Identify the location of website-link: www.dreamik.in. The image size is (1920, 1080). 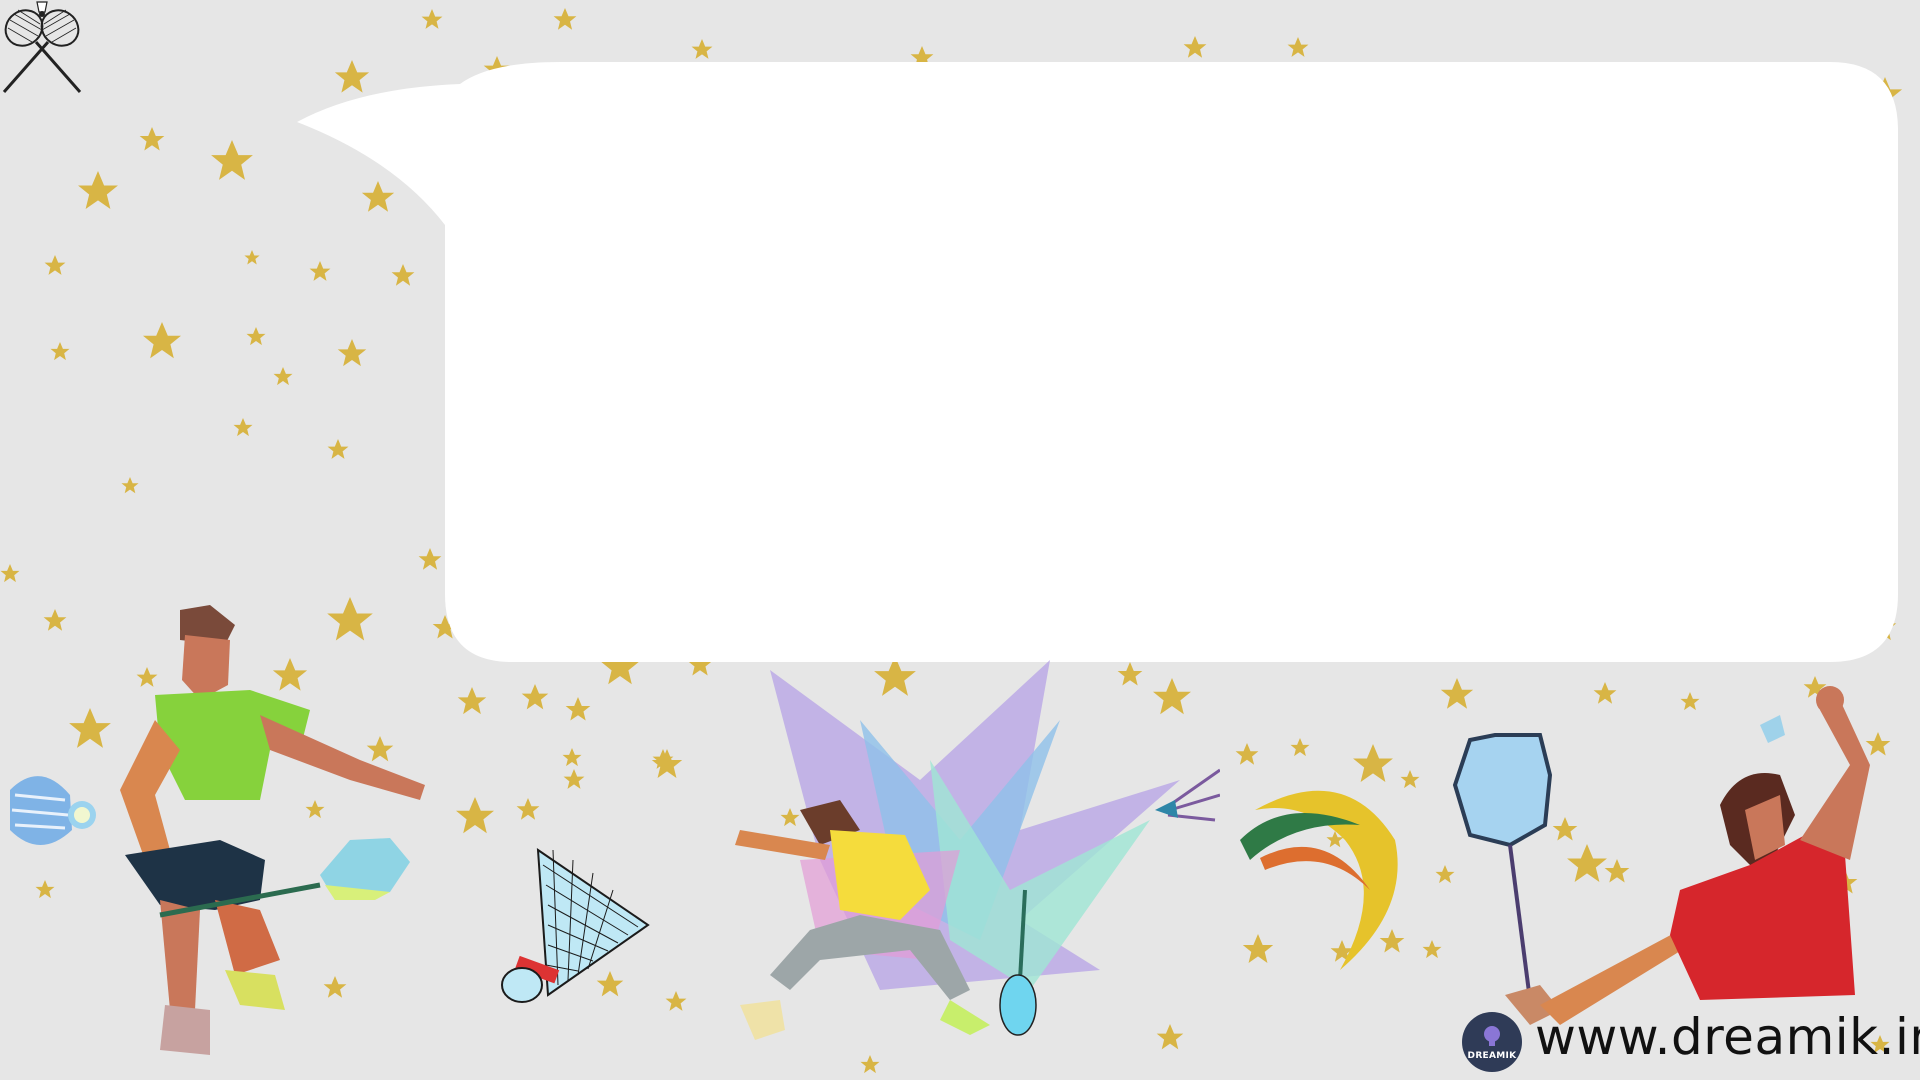
(1727, 1037).